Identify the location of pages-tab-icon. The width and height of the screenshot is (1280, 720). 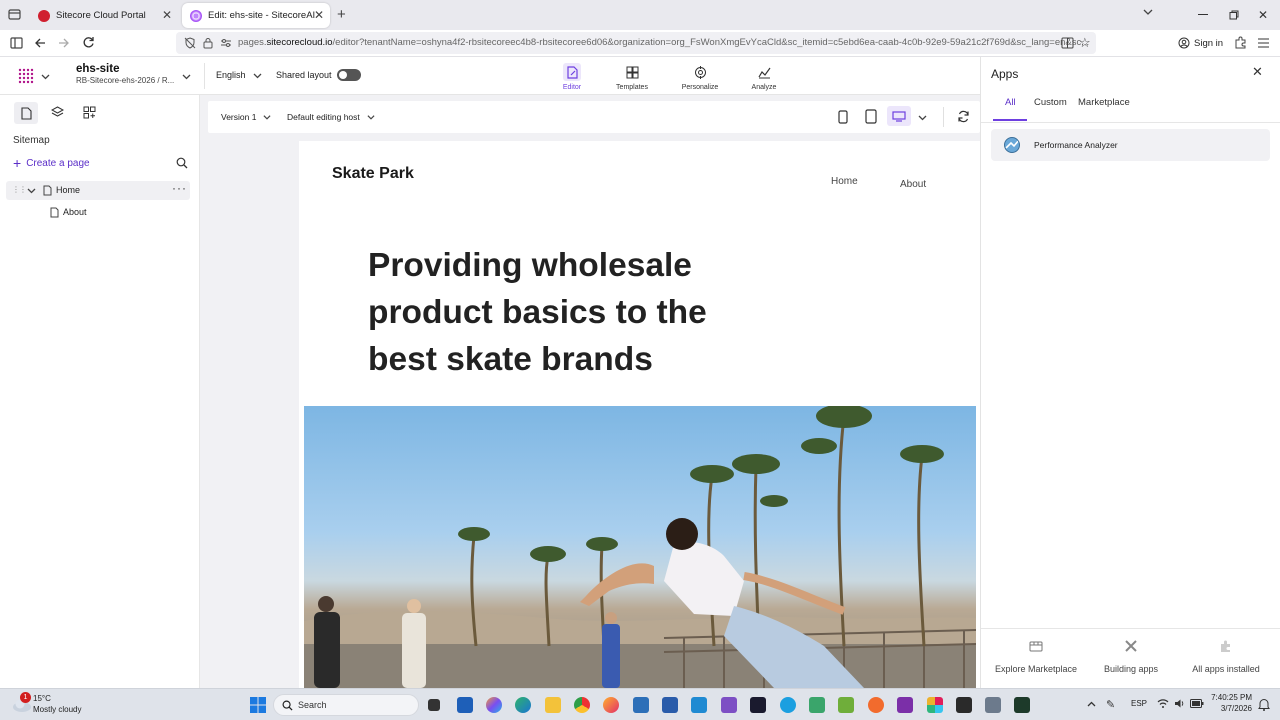
(26, 113).